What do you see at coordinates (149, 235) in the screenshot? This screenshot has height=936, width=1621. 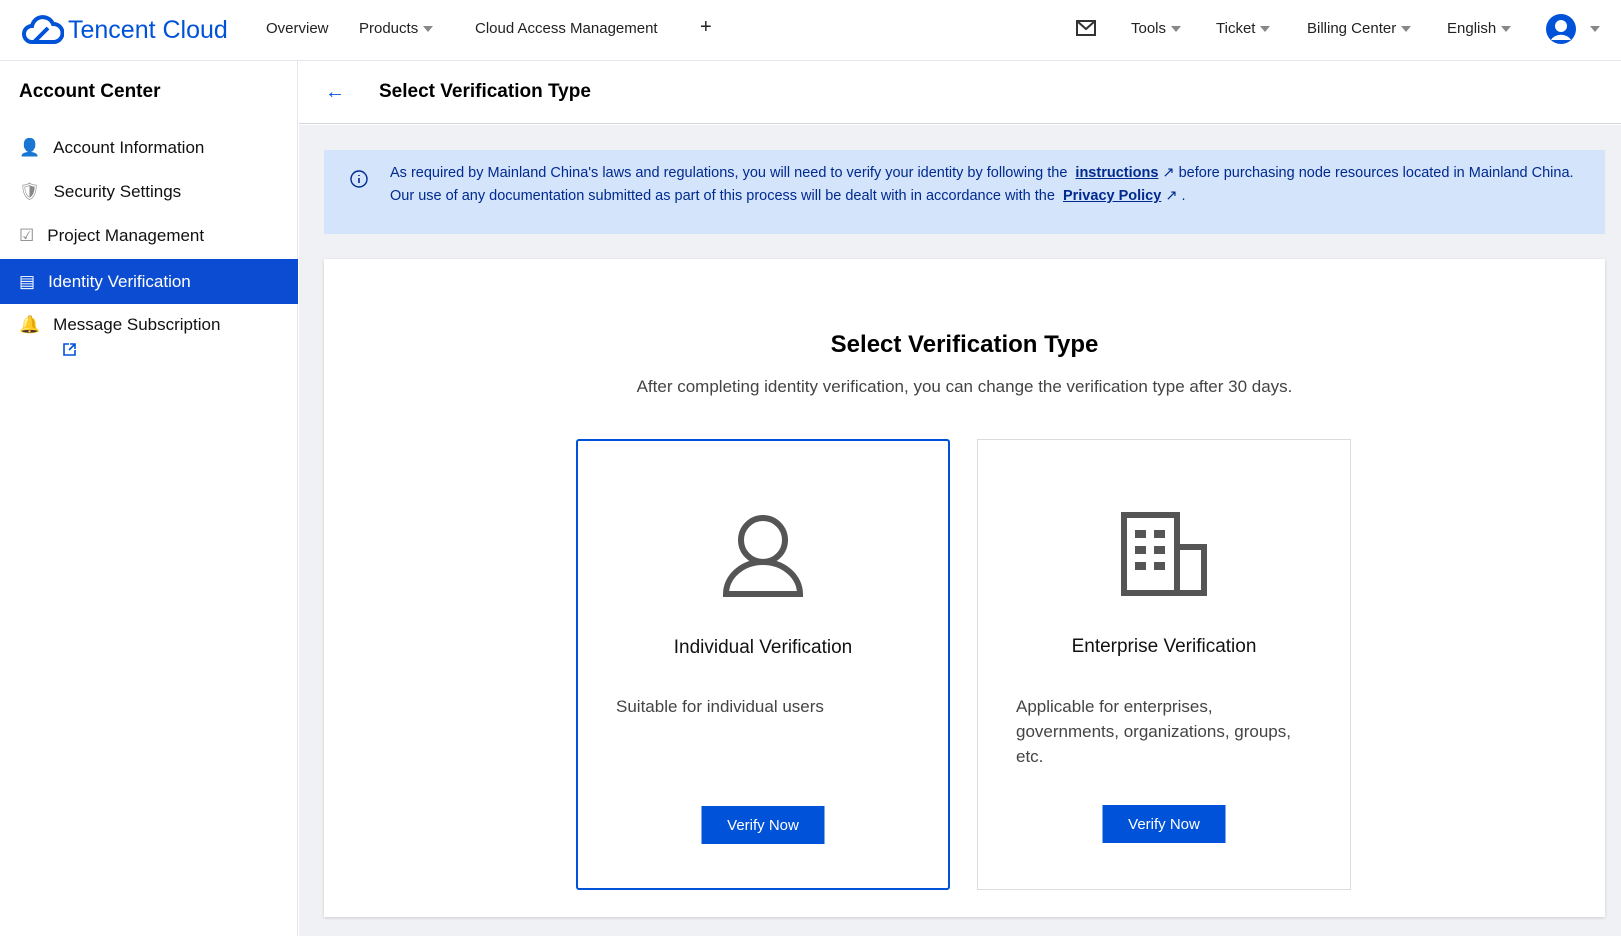 I see `sidebar-item-project-management: ☑ Project Management` at bounding box center [149, 235].